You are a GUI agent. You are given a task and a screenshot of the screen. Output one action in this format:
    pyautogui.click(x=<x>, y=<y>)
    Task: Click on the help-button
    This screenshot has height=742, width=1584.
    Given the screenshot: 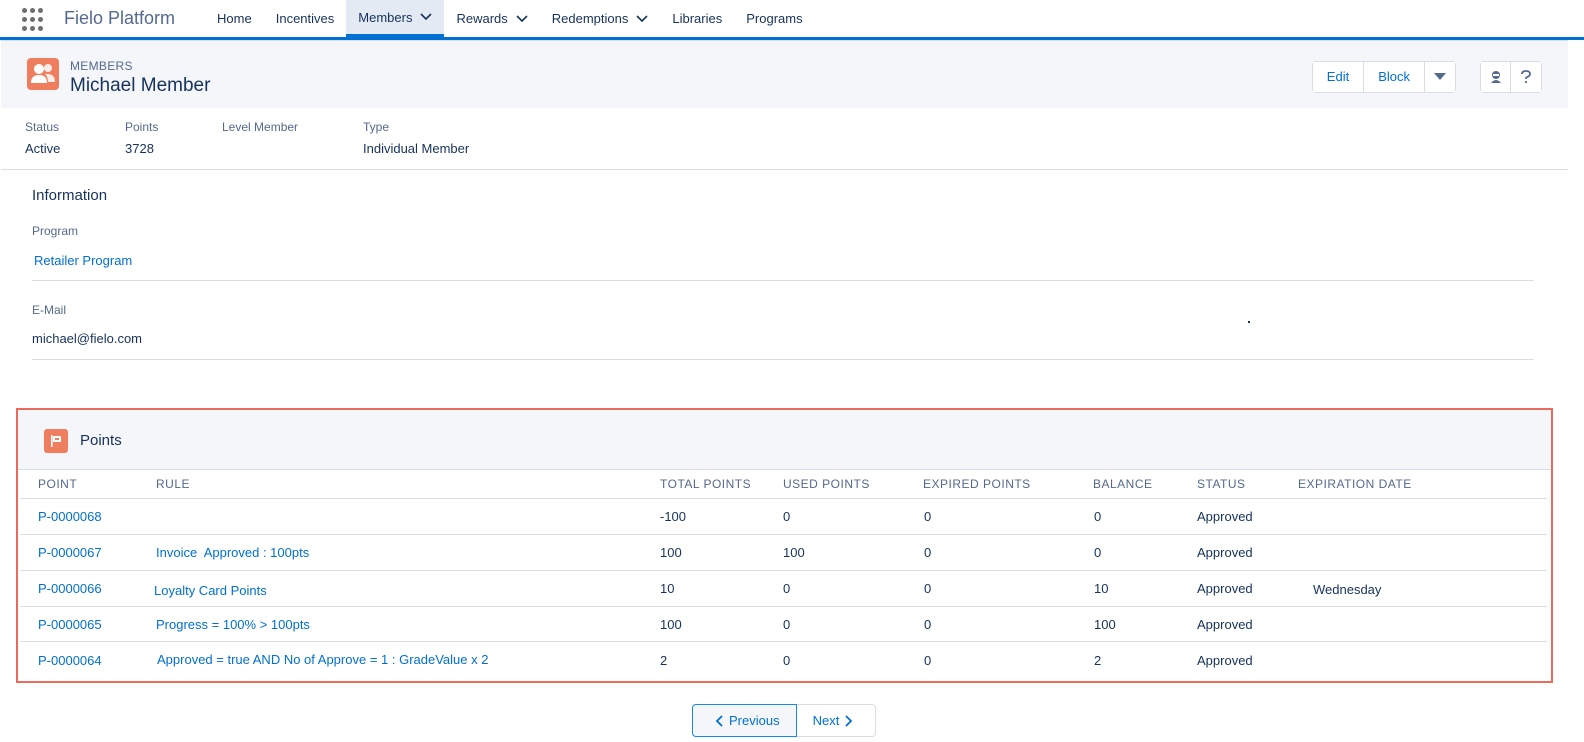 What is the action you would take?
    pyautogui.click(x=1526, y=77)
    